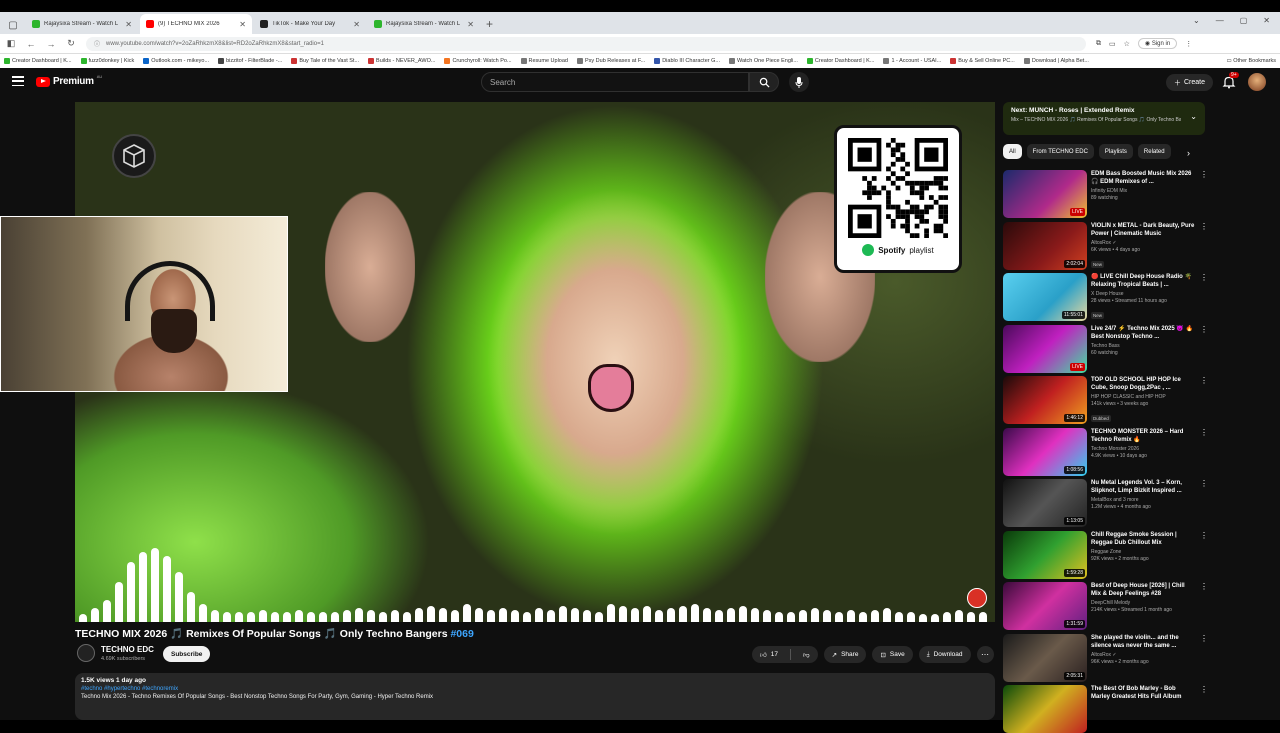 This screenshot has height=733, width=1280. What do you see at coordinates (71, 43) in the screenshot?
I see `reload-icon: ↻` at bounding box center [71, 43].